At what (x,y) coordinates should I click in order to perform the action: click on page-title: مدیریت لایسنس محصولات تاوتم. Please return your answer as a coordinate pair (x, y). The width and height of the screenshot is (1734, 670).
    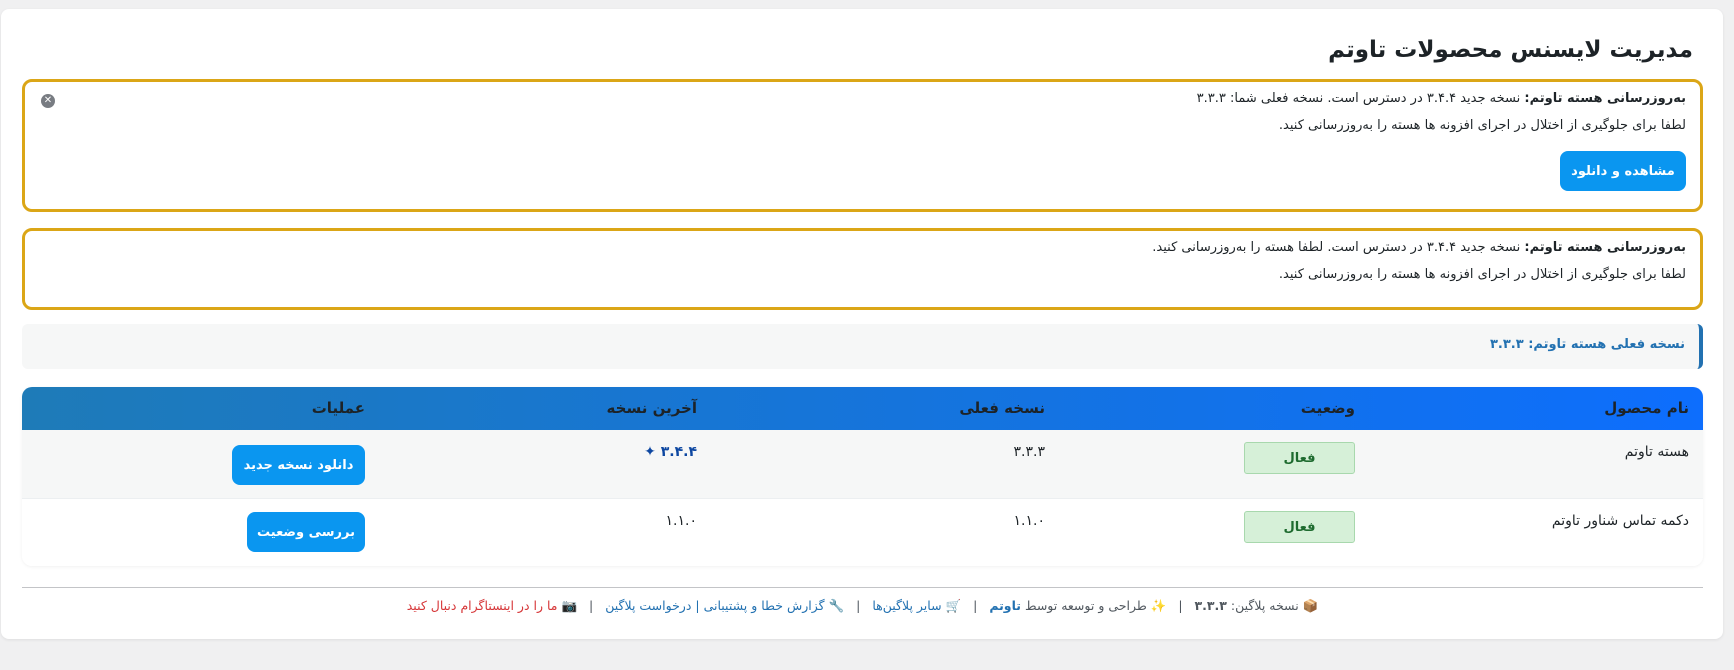
    Looking at the image, I should click on (1510, 50).